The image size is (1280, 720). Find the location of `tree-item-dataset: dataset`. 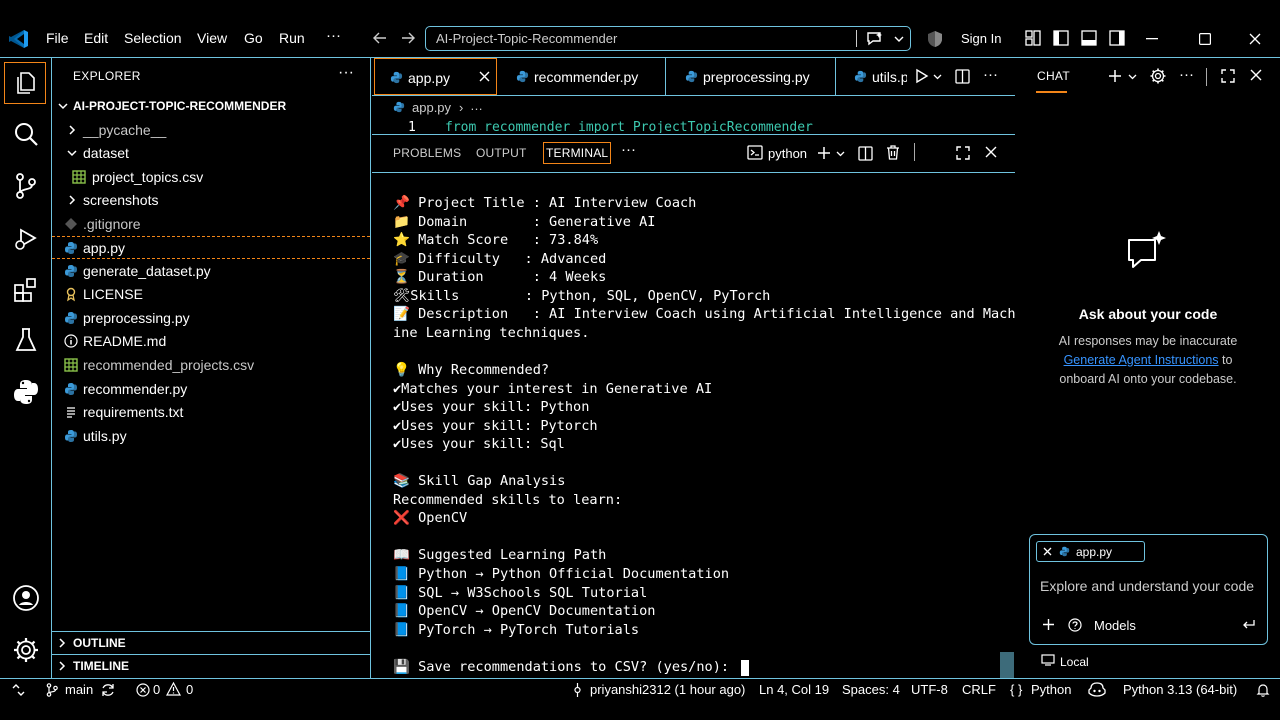

tree-item-dataset: dataset is located at coordinates (211, 153).